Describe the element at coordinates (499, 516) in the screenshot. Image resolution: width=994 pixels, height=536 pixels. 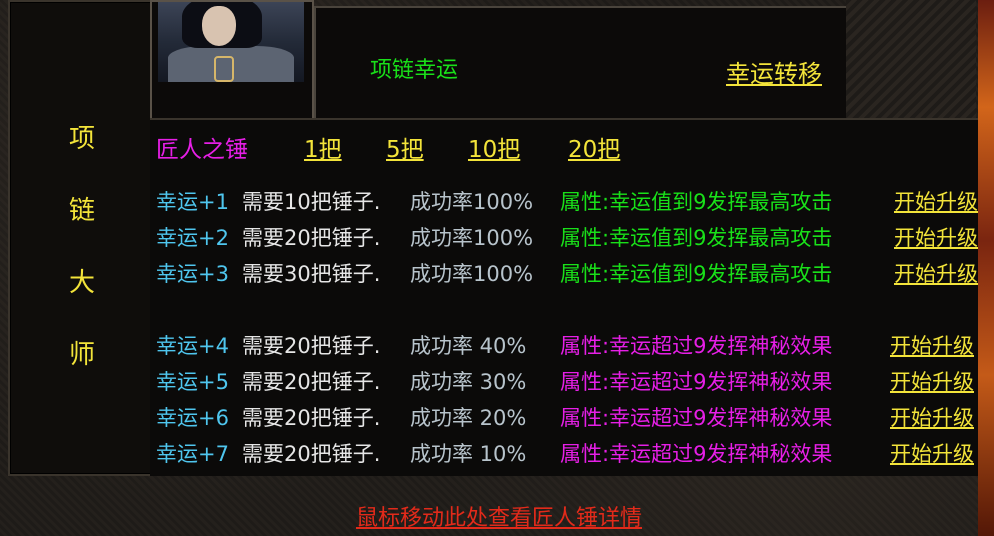
I see `hammer-details-hover-link: 鼠标移动此处查看匠人锤详情` at that location.